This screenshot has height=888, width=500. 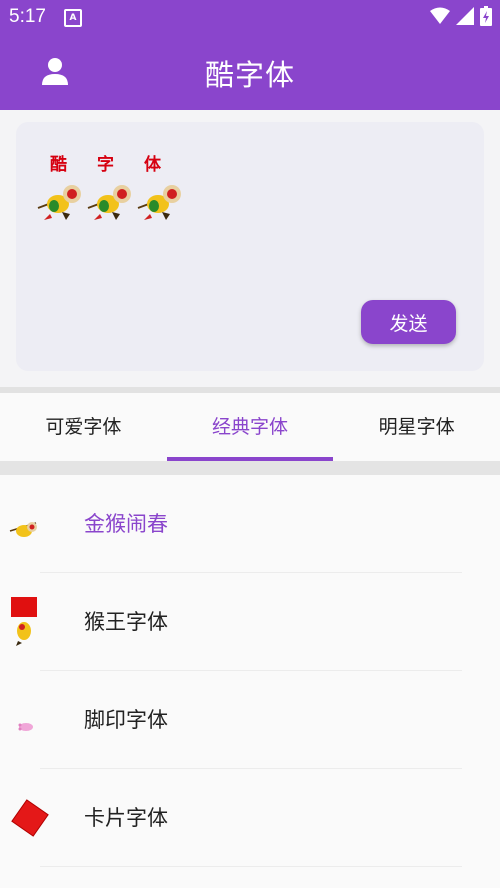 What do you see at coordinates (126, 720) in the screenshot?
I see `font-name: 脚印字体` at bounding box center [126, 720].